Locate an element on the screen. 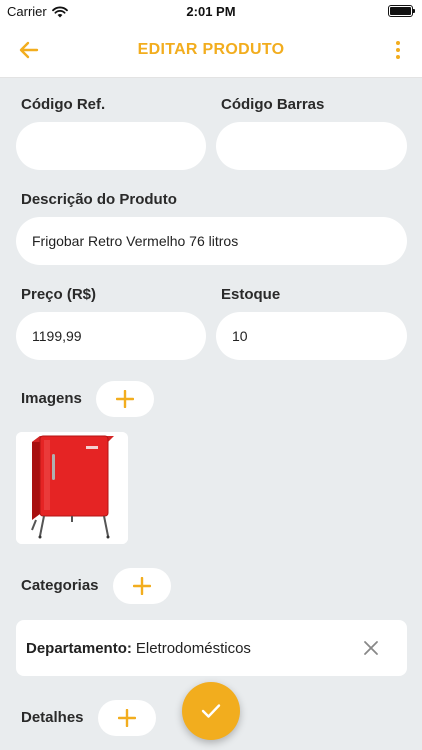 This screenshot has height=750, width=422. product-image-thumbnail is located at coordinates (72, 488).